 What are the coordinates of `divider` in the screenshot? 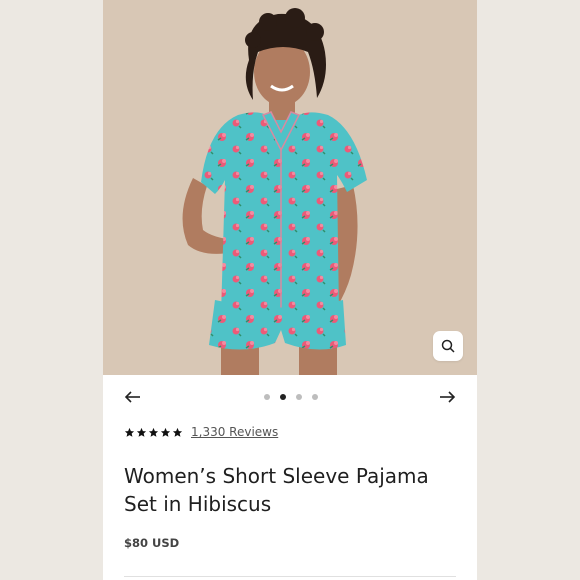 It's located at (290, 576).